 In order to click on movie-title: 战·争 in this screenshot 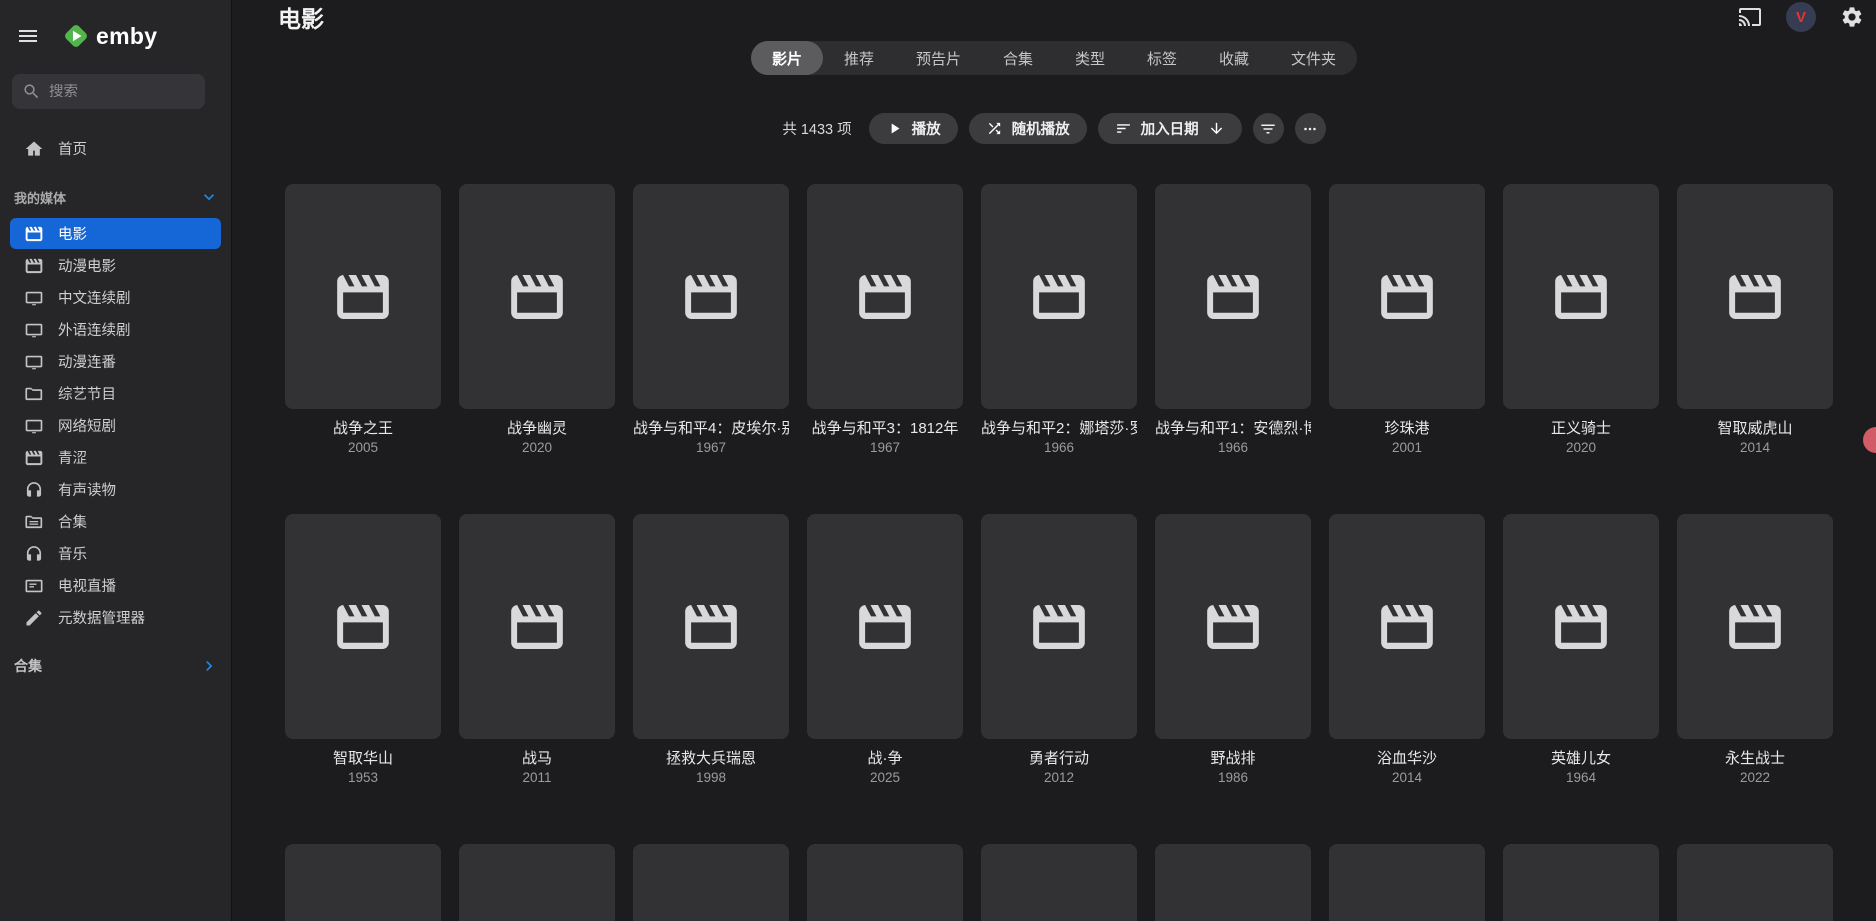, I will do `click(885, 758)`.